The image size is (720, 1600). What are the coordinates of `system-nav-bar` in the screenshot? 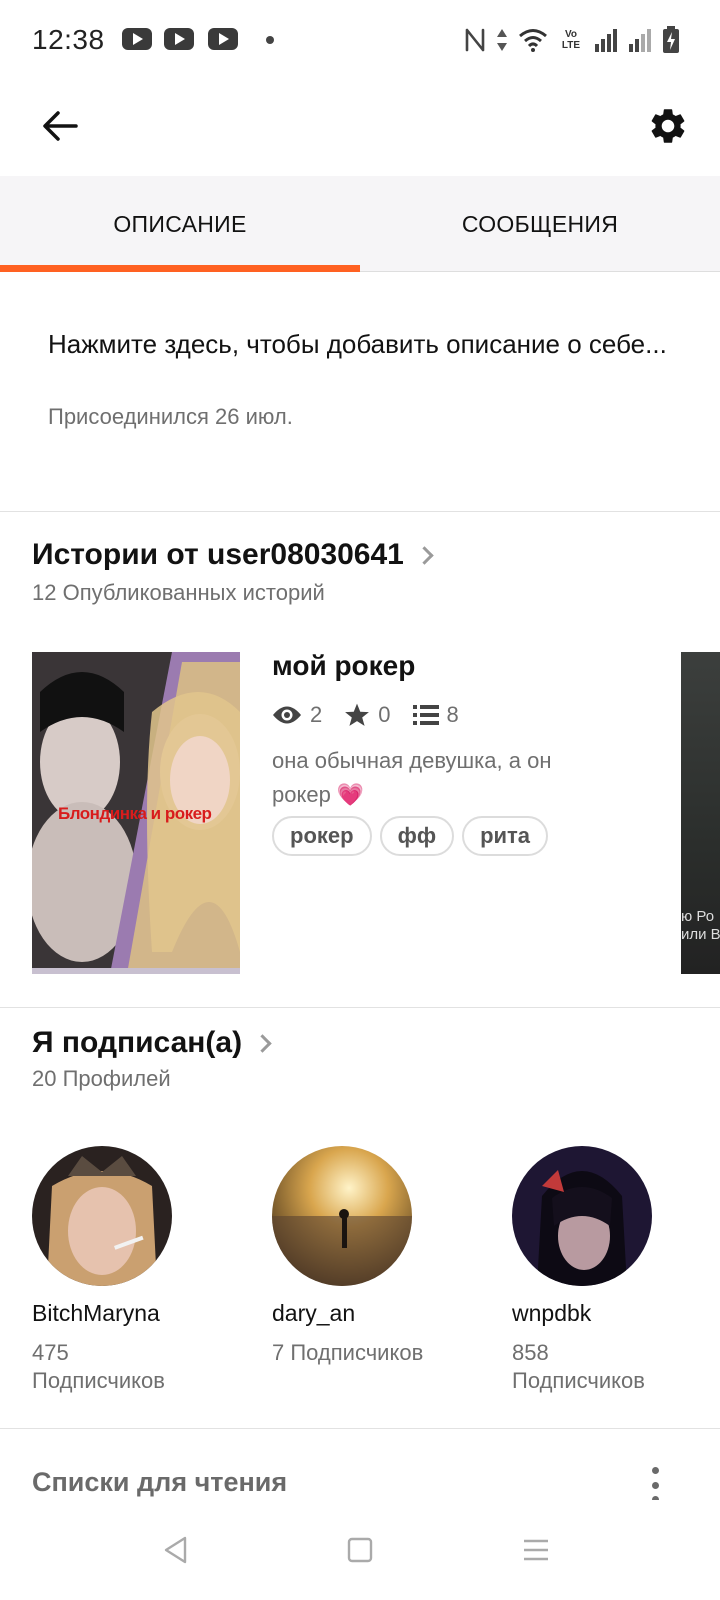 It's located at (360, 1550).